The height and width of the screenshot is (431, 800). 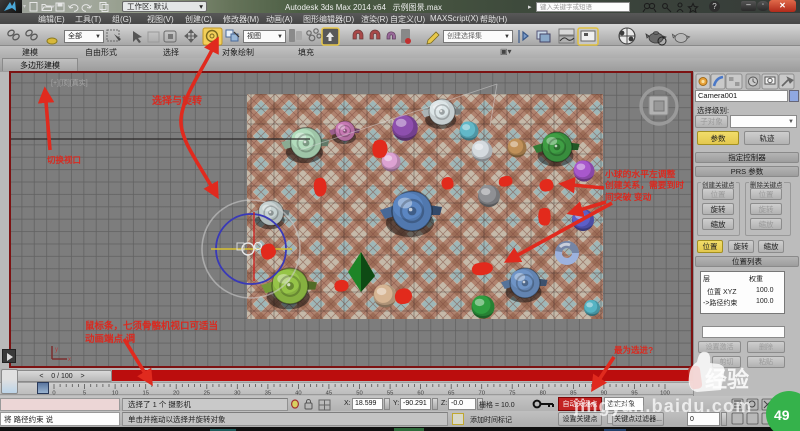 I want to click on svg-text: 最为选进?, so click(x=633, y=350).